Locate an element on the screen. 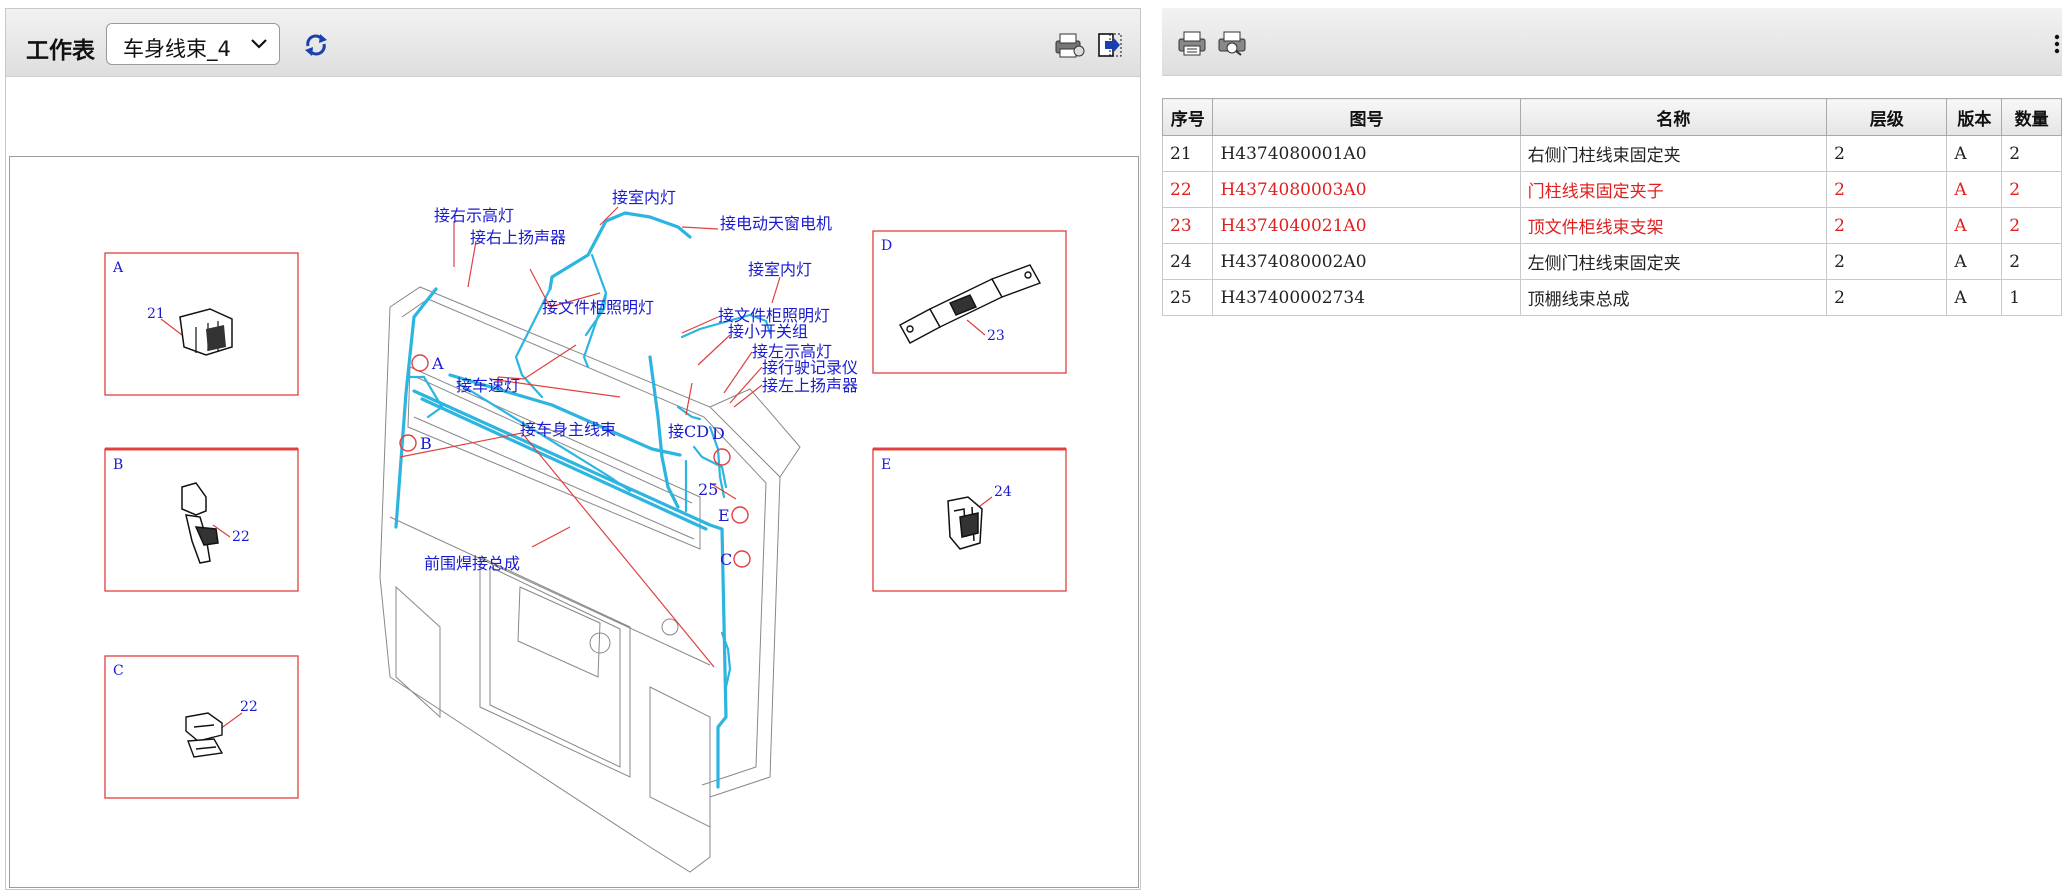  clip-22-drawing-c is located at coordinates (204, 735).